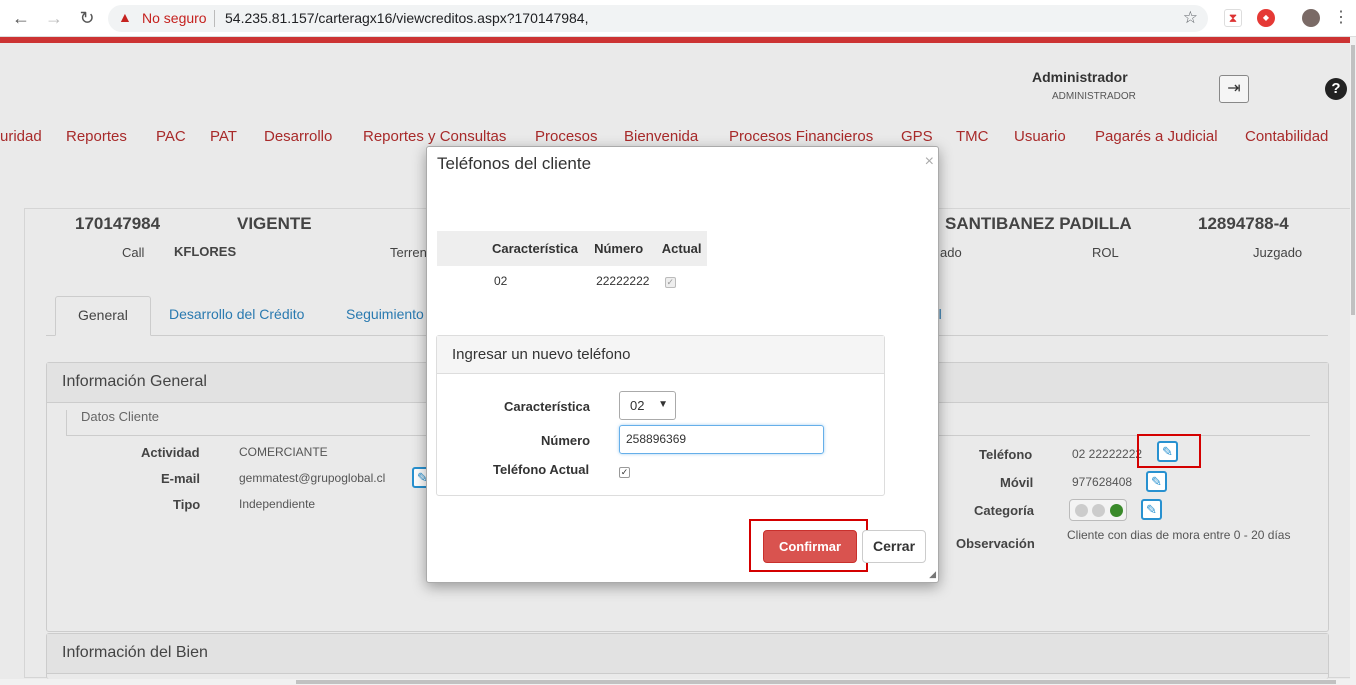 This screenshot has width=1356, height=685. What do you see at coordinates (214, 18) in the screenshot?
I see `separator` at bounding box center [214, 18].